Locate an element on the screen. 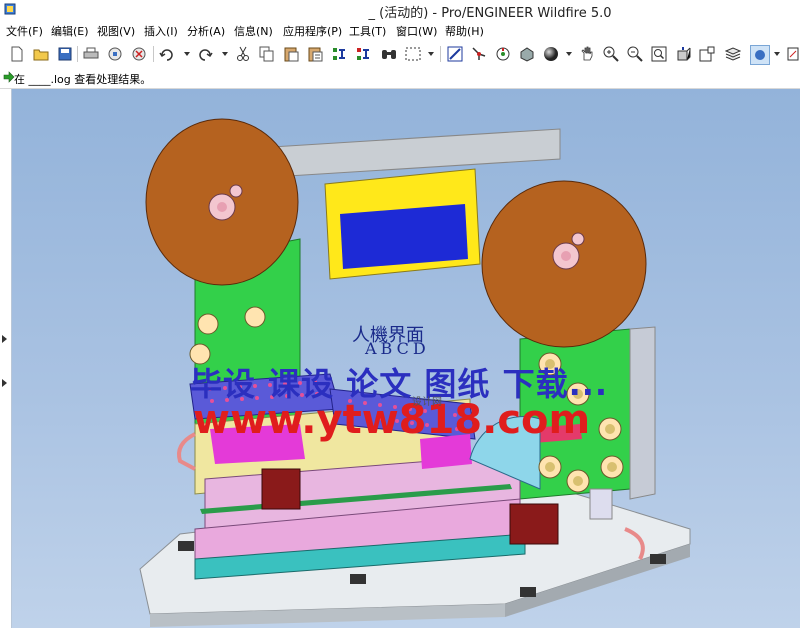 This screenshot has height=628, width=800. watermark-small: 设计网 is located at coordinates (427, 402).